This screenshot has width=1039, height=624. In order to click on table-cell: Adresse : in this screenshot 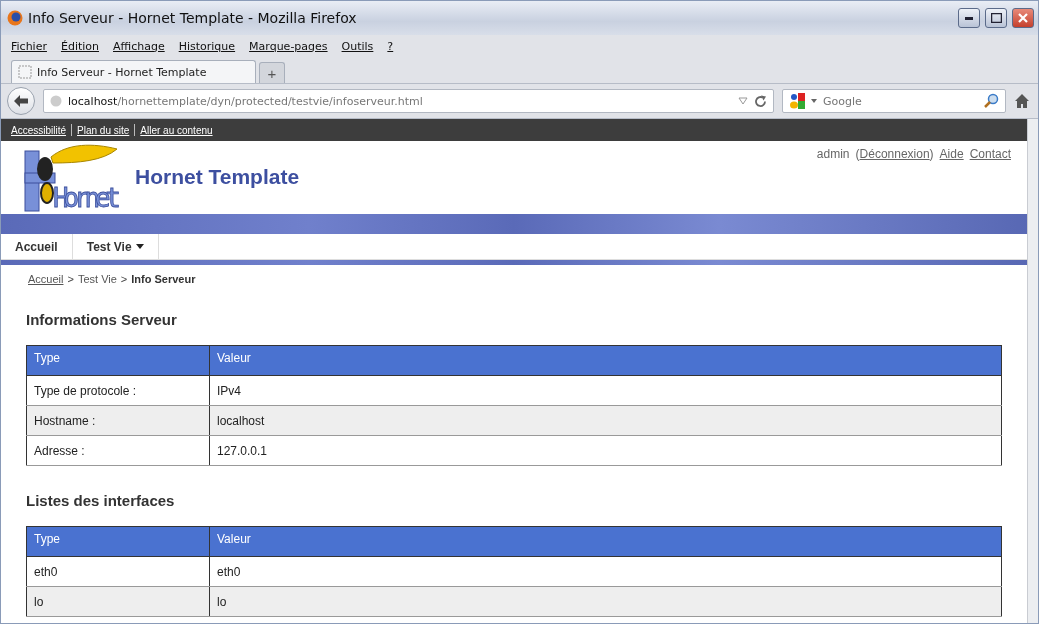, I will do `click(118, 450)`.